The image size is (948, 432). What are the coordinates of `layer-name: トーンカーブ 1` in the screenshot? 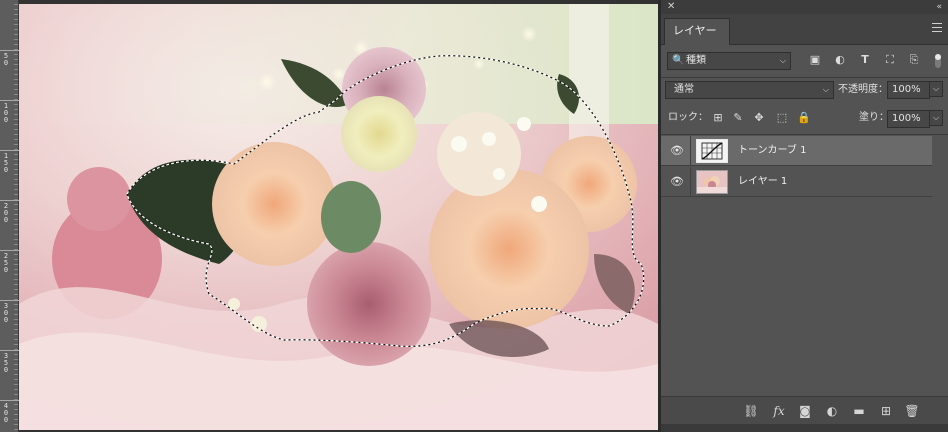 It's located at (772, 150).